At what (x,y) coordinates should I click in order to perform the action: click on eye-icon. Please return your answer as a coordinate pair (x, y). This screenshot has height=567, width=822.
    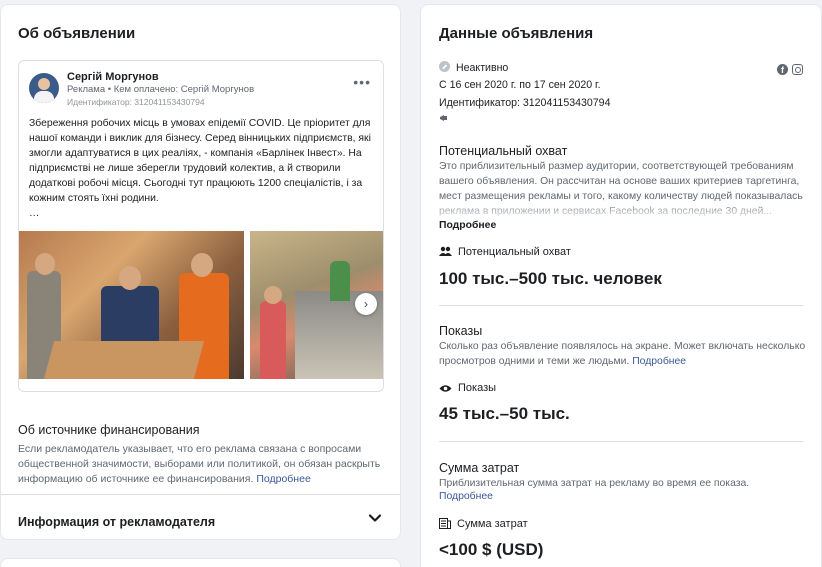
    Looking at the image, I should click on (445, 388).